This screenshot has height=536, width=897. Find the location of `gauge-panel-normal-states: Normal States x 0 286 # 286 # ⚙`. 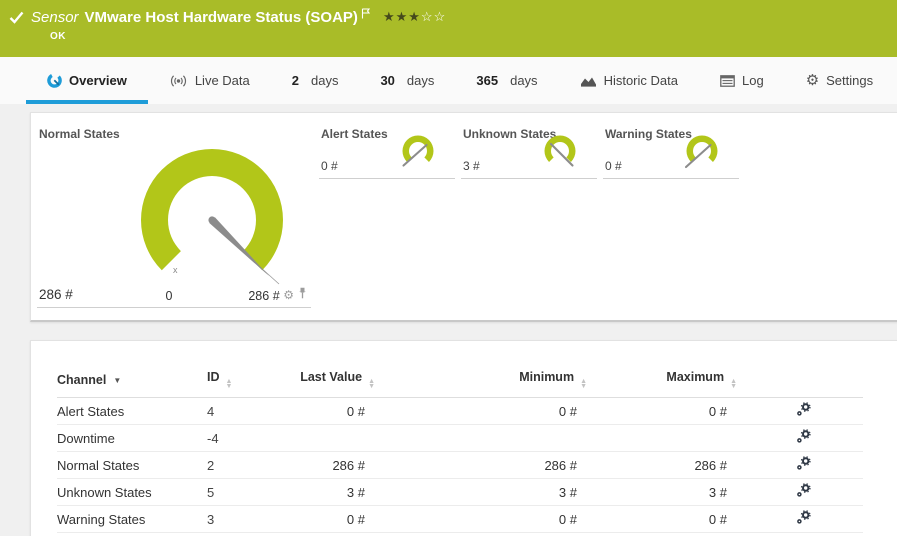

gauge-panel-normal-states: Normal States x 0 286 # 286 # ⚙ is located at coordinates (174, 213).